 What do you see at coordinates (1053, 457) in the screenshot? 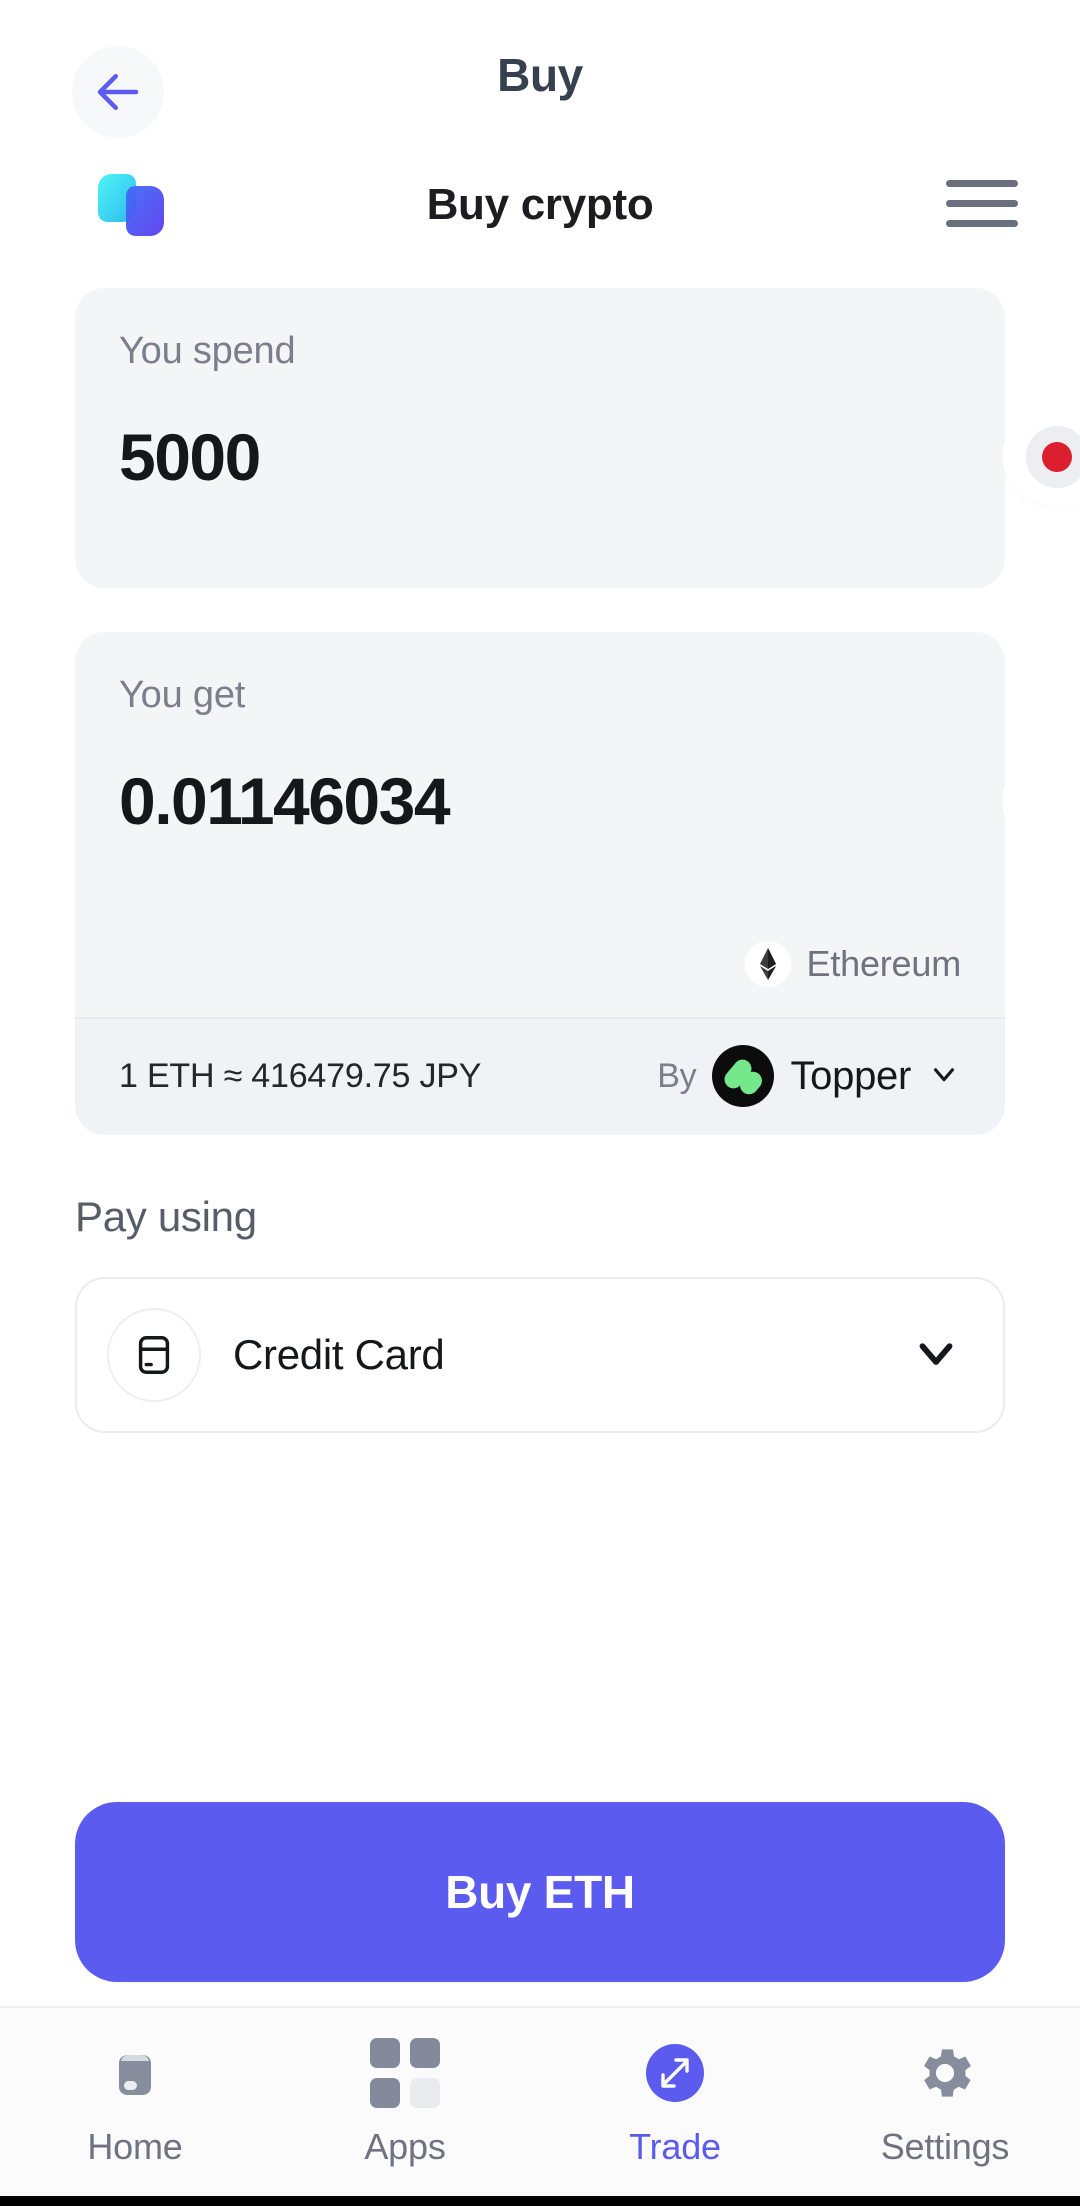
I see `japan-flag-icon` at bounding box center [1053, 457].